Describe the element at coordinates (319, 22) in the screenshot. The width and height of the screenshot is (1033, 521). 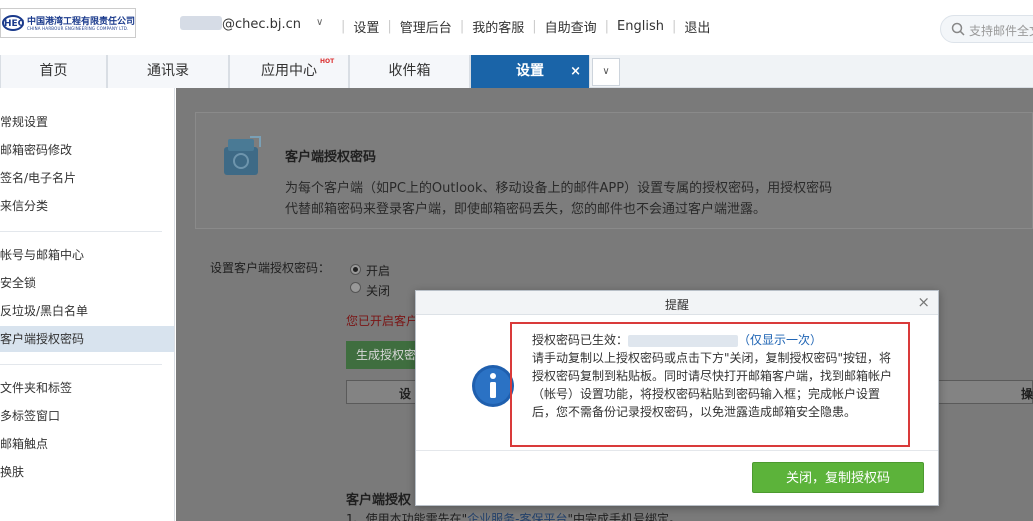
I see `user-menu-chevron-icon: ∨` at that location.